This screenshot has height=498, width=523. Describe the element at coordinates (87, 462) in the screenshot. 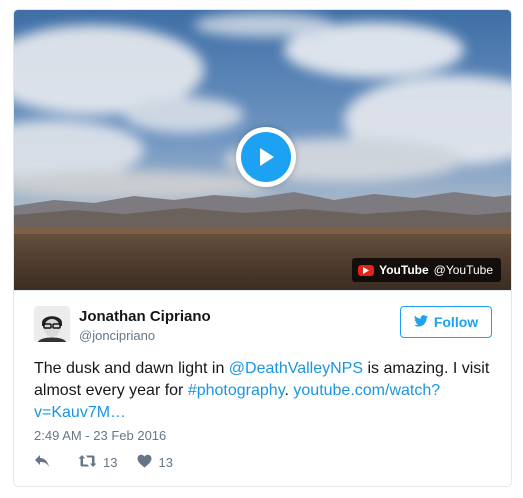

I see `retweet-icon` at that location.